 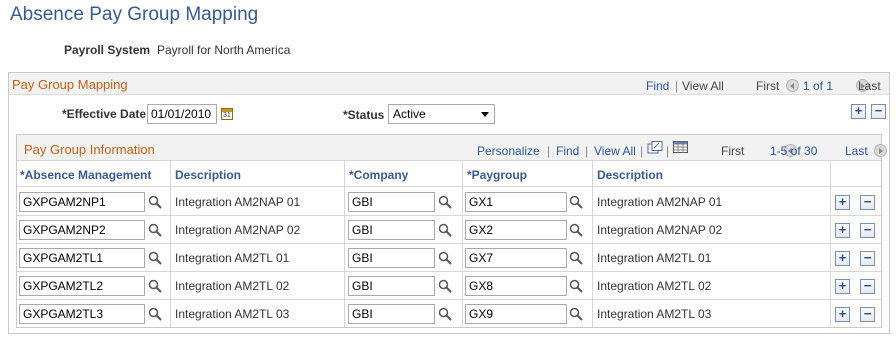 I want to click on pay-group-mapping-title: Pay Group Mapping, so click(x=70, y=84).